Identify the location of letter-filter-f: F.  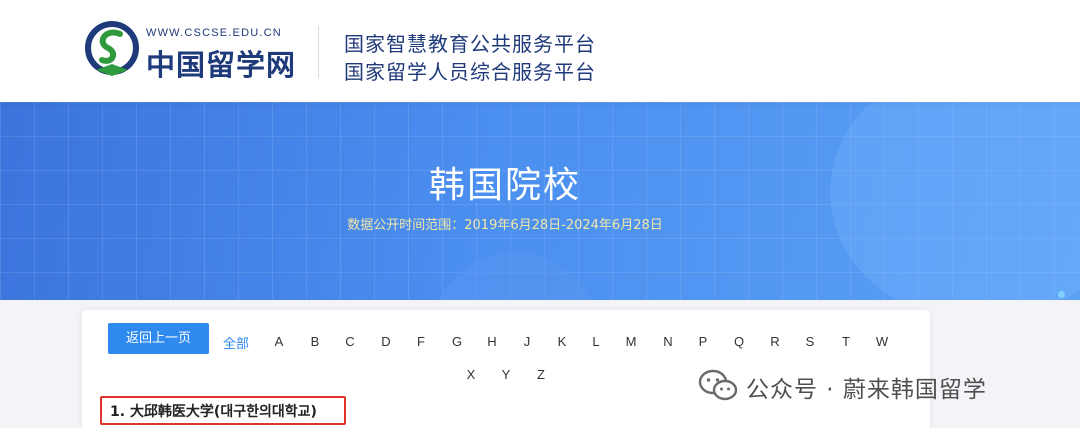
(421, 341).